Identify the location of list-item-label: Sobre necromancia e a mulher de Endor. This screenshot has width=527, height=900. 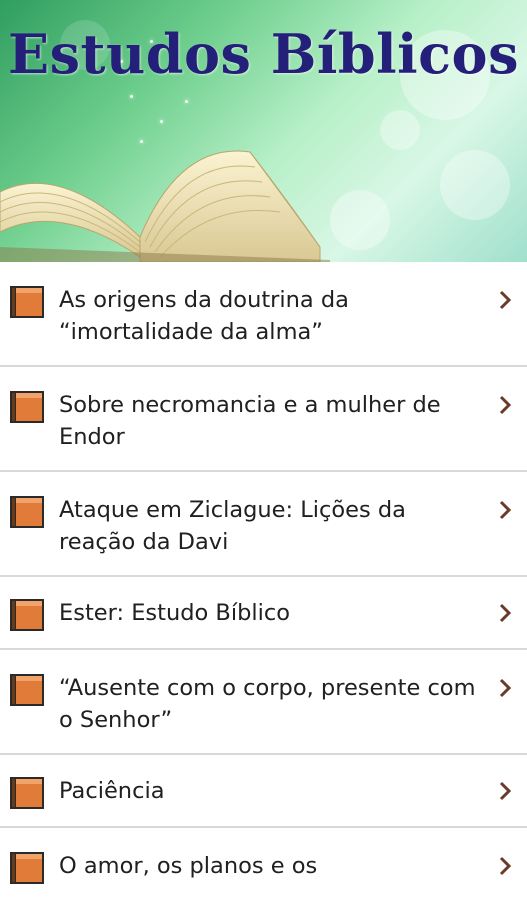
(250, 421).